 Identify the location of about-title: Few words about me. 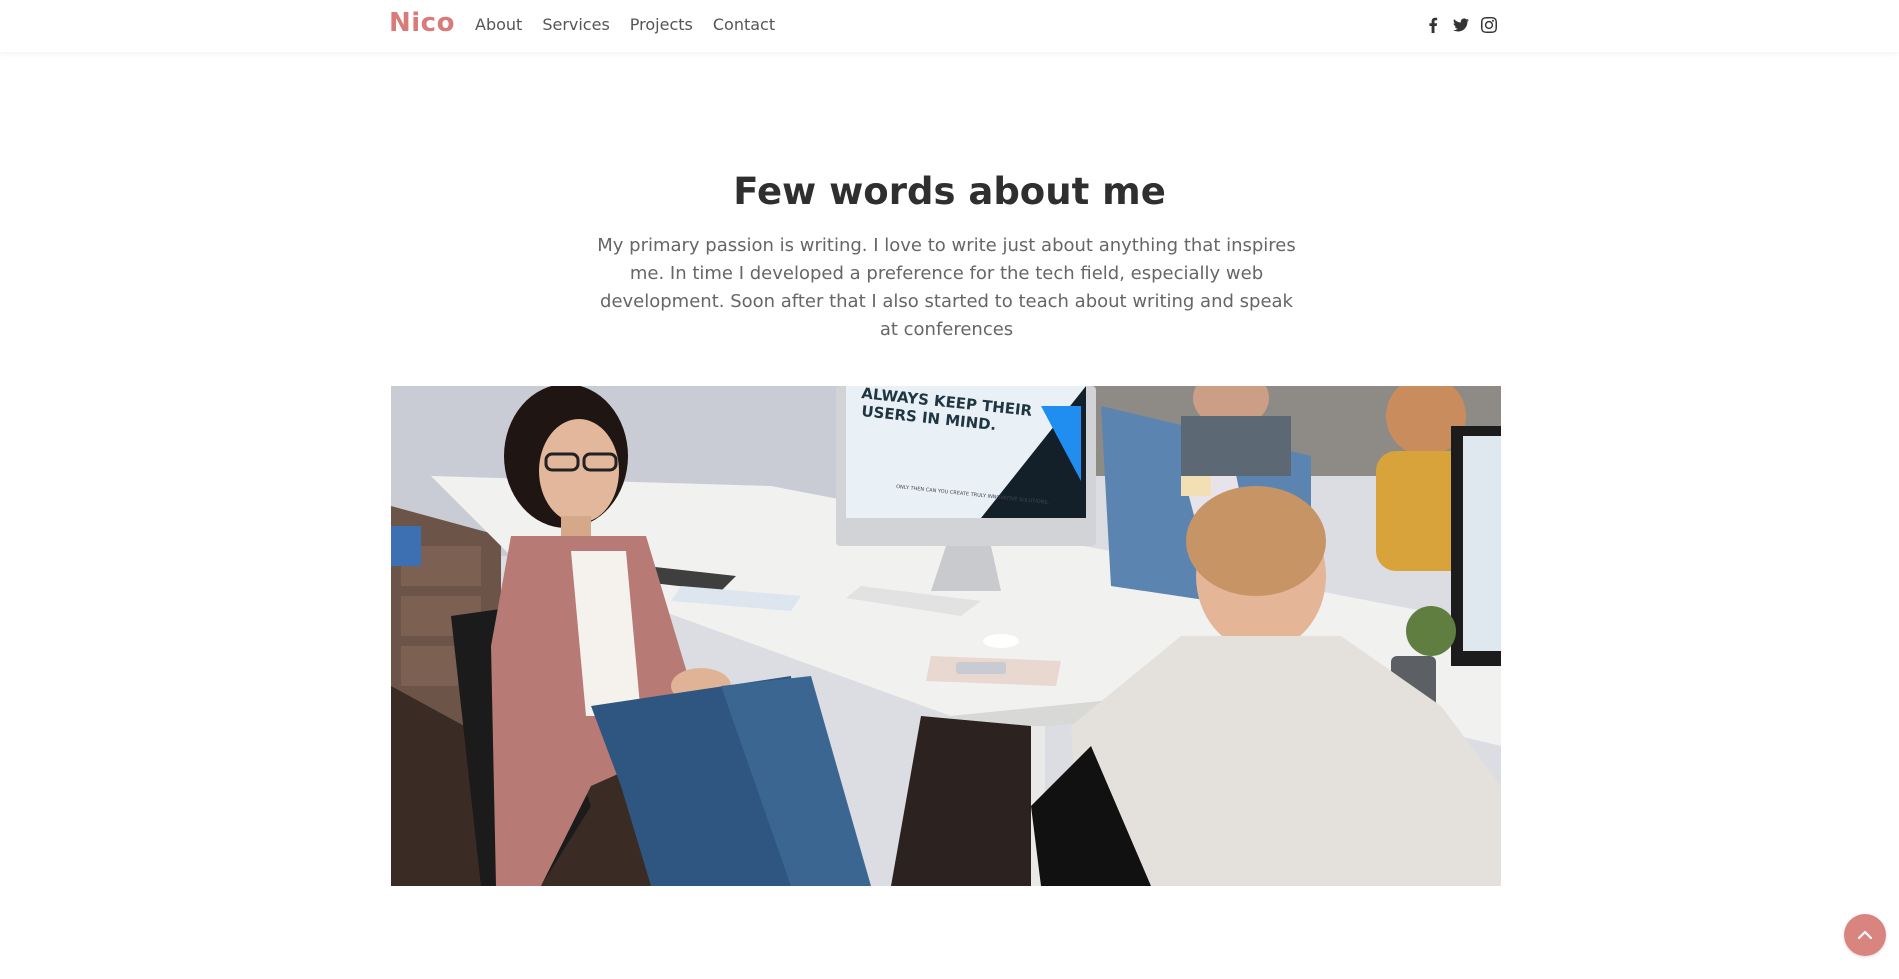
(949, 191).